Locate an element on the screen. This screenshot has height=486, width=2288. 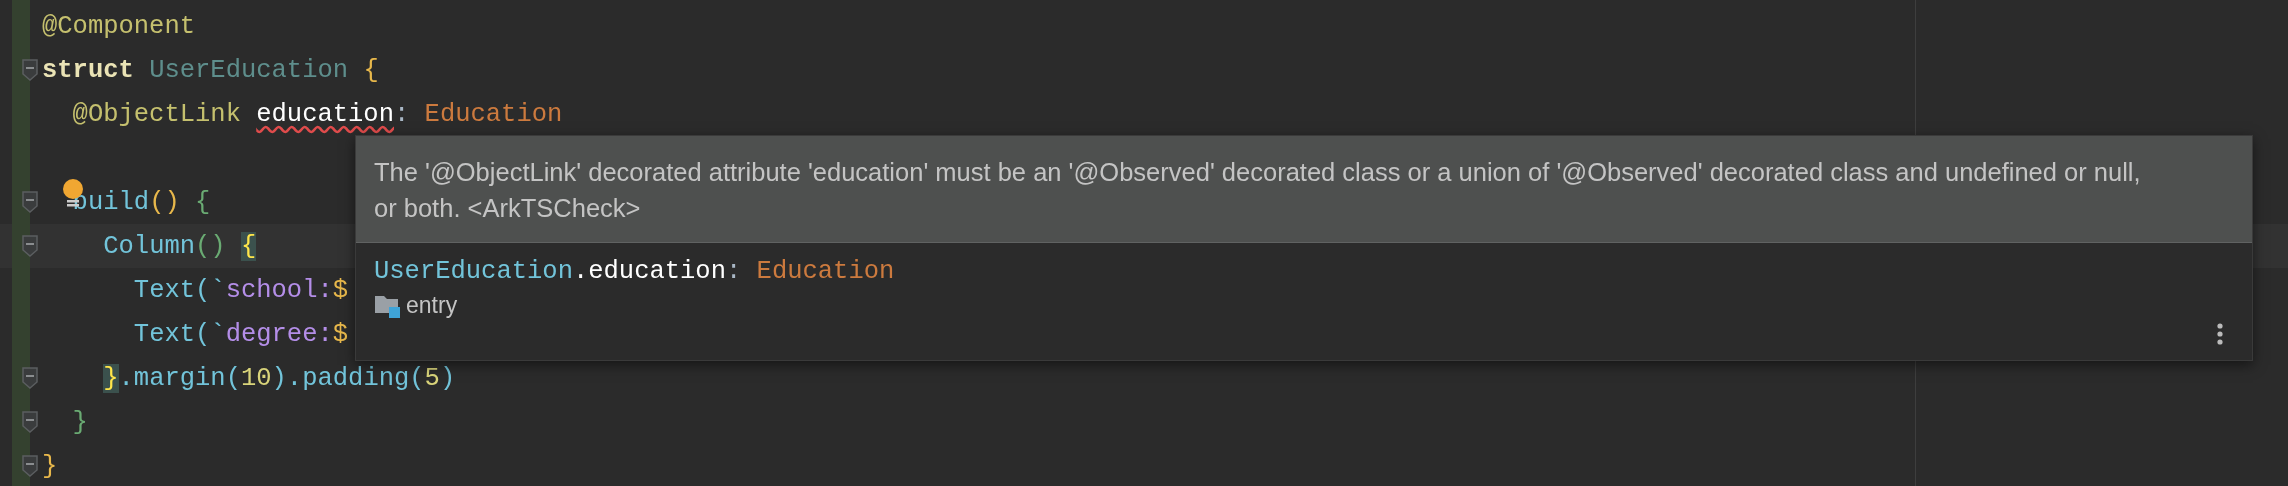
code-token: degree: is located at coordinates (279, 334).